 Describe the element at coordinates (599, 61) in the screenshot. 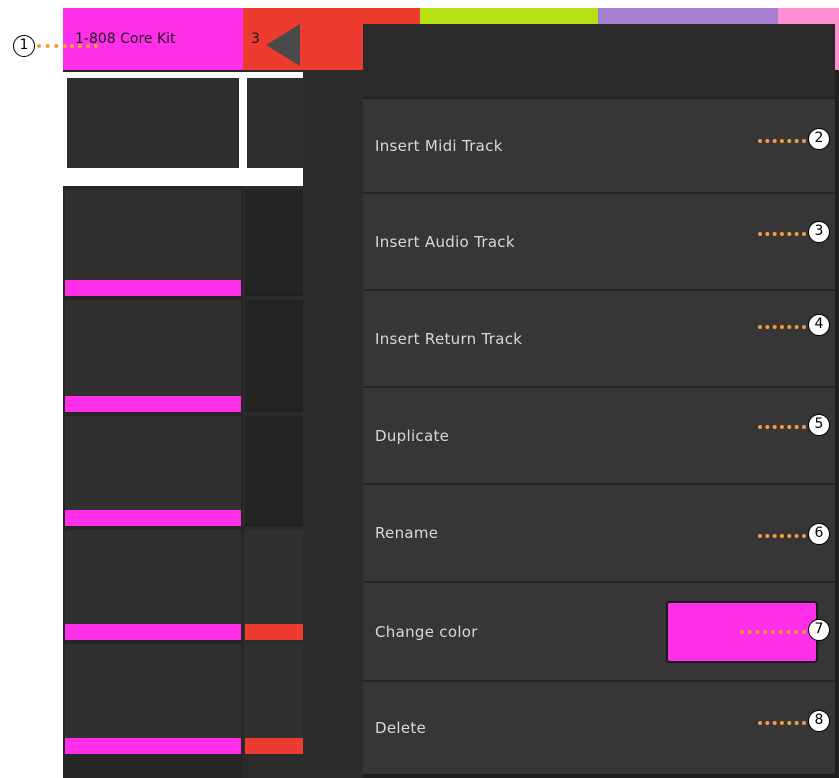

I see `menu-header` at that location.